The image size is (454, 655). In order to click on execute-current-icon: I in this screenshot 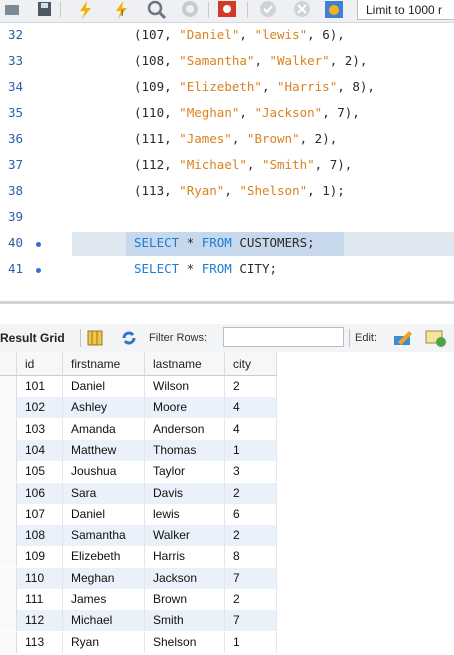, I will do `click(122, 11)`.